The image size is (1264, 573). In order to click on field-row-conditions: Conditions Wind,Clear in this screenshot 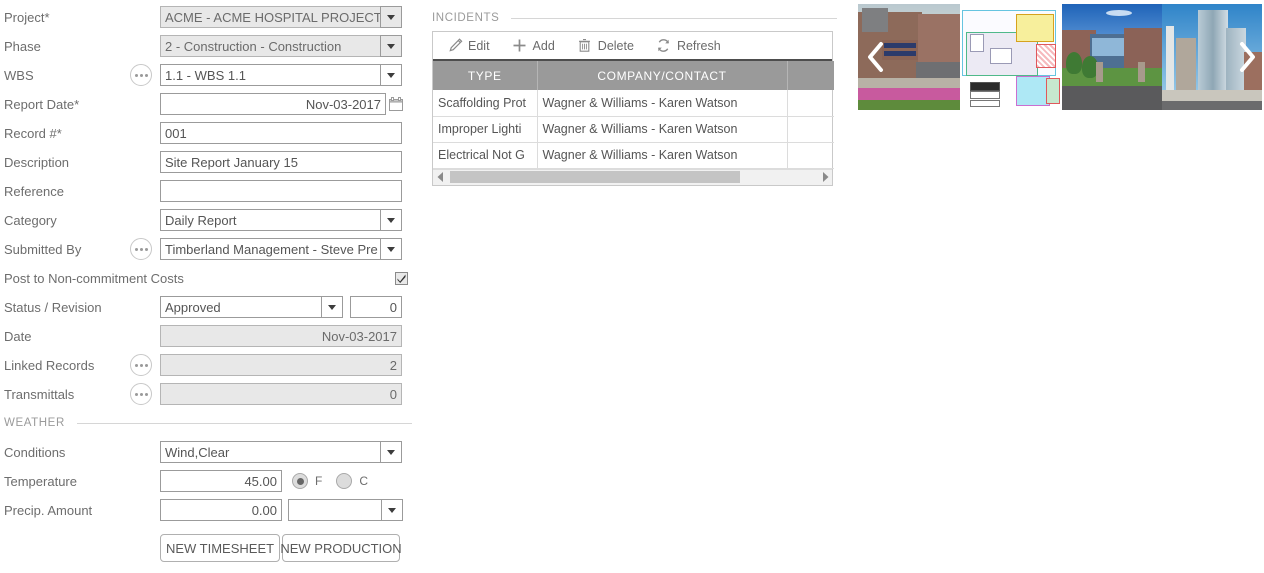, I will do `click(210, 452)`.